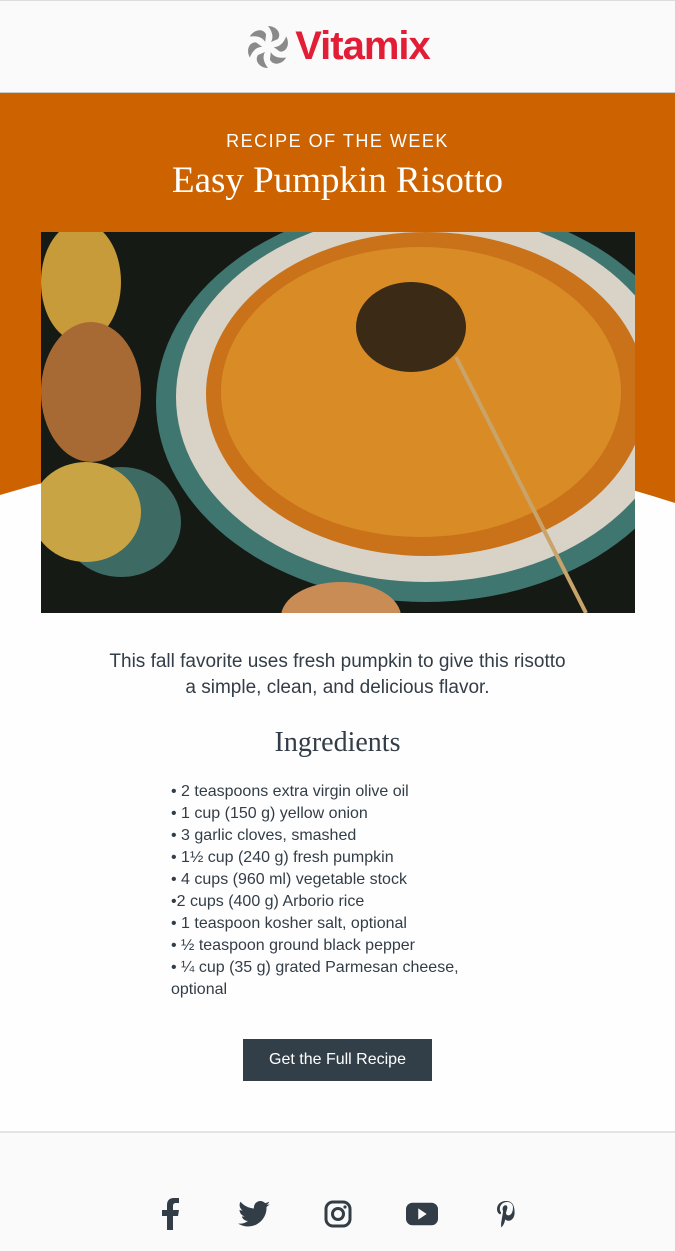 The height and width of the screenshot is (1251, 675). I want to click on ingredient-item: • 3 garlic cloves, smashed, so click(264, 835).